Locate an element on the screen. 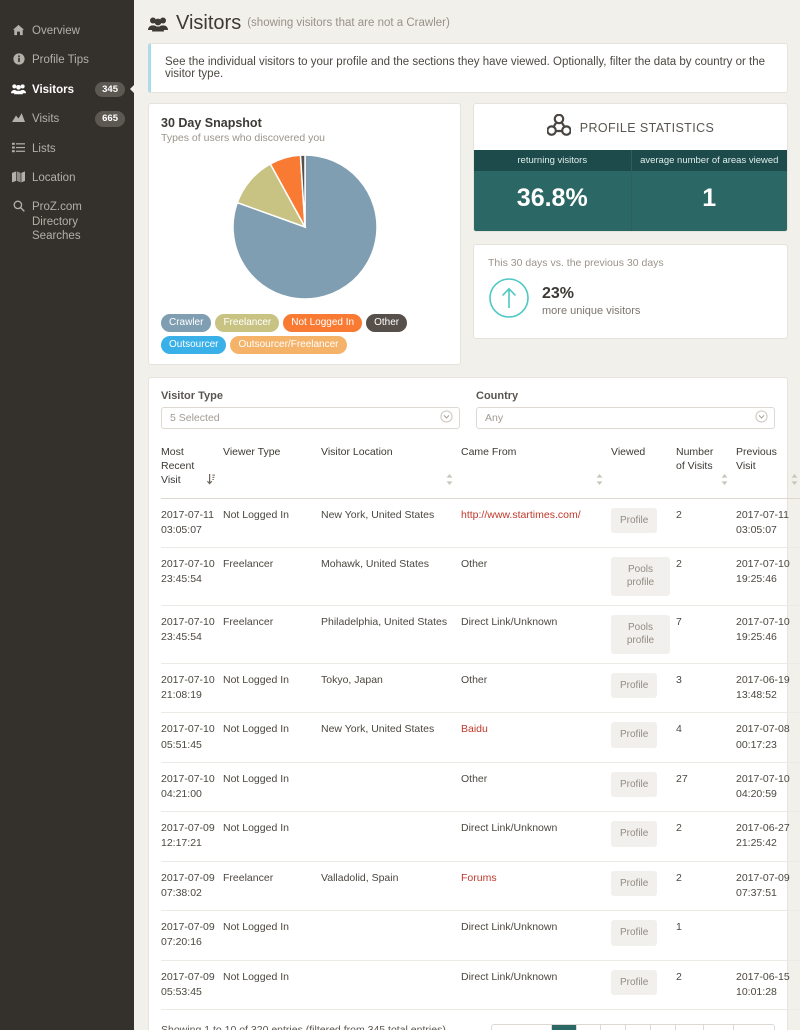 The image size is (800, 1030). pagination-32: 32 is located at coordinates (719, 1027).